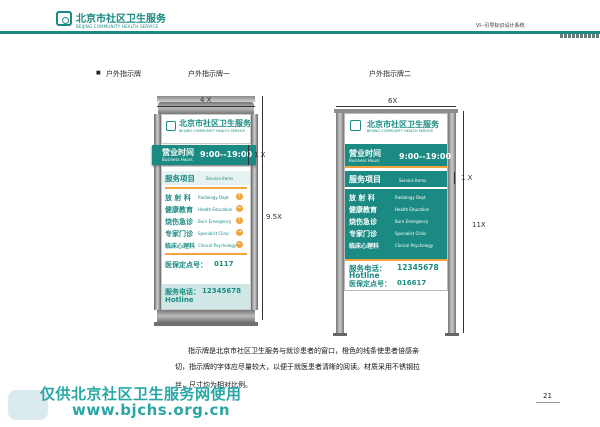  I want to click on sign2-hours-en: Business Hours, so click(364, 160).